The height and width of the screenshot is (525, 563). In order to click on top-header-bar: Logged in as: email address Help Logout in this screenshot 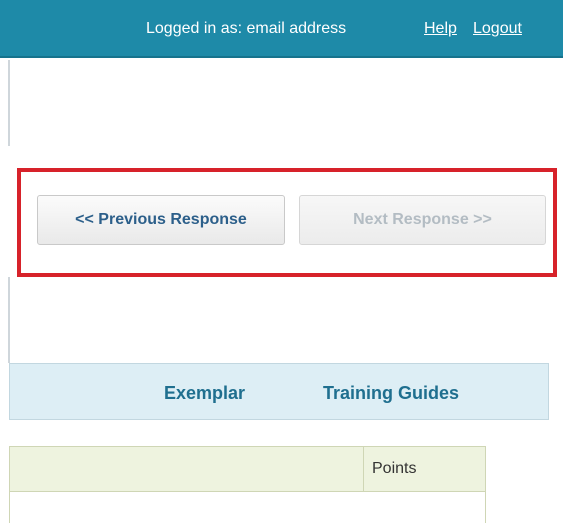, I will do `click(281, 29)`.